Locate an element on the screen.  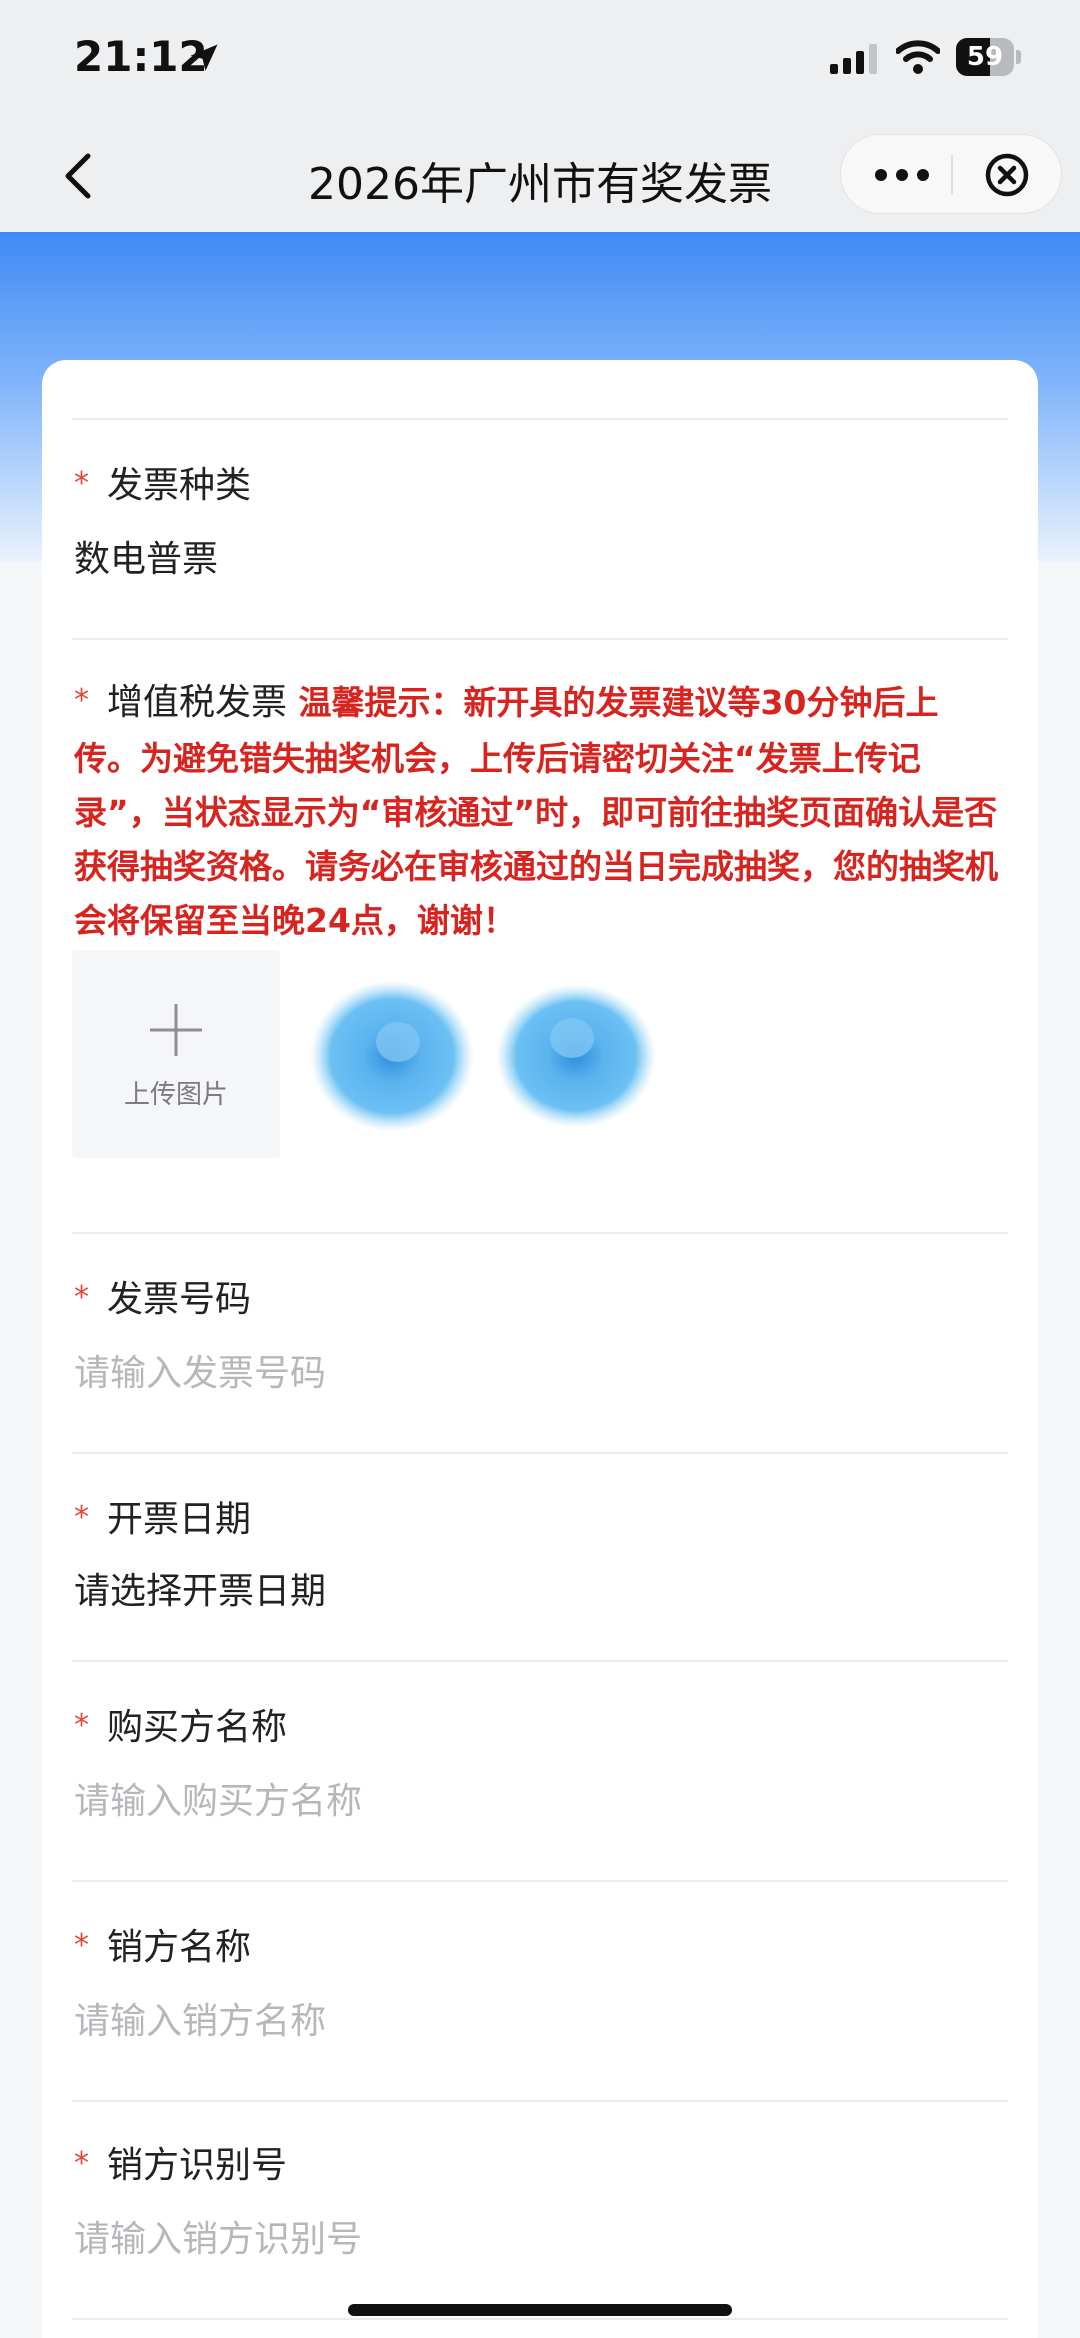
invoice-number-label: * 发票号码 is located at coordinates (162, 1296).